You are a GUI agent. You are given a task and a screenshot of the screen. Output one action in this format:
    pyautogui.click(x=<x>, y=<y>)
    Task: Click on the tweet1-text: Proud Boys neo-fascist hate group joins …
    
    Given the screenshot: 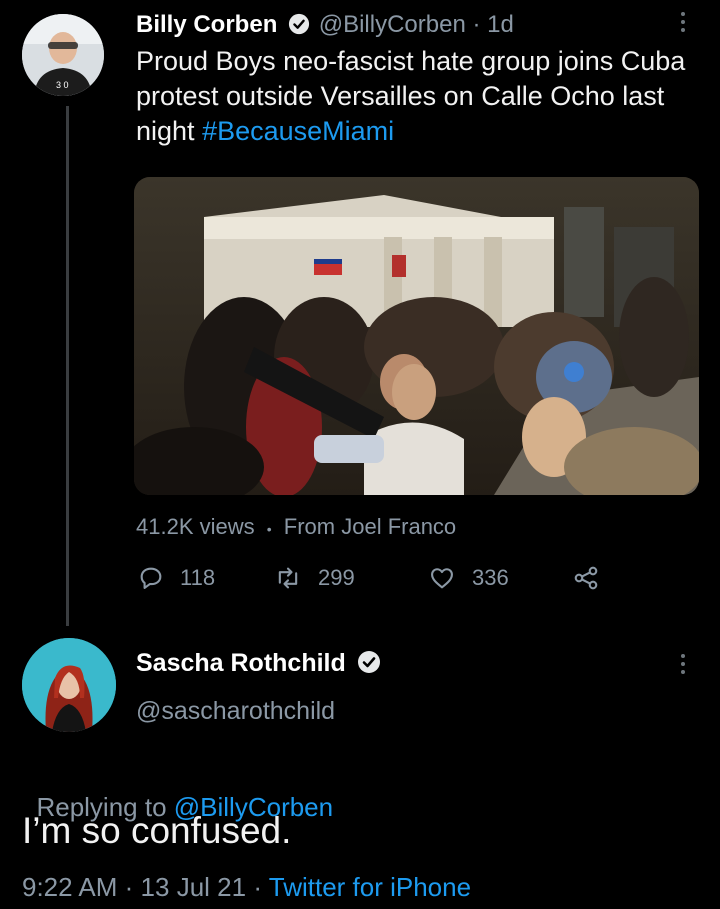 What is the action you would take?
    pyautogui.click(x=416, y=96)
    